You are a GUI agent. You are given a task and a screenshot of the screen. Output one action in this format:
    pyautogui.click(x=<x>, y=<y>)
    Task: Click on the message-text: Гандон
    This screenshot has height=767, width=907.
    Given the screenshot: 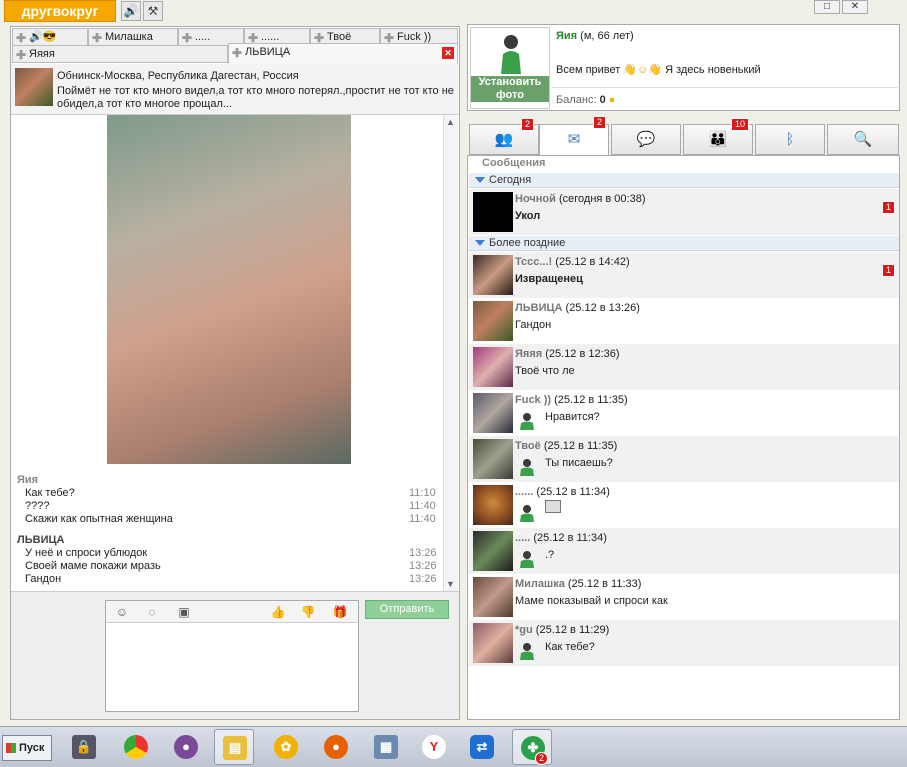 What is the action you would take?
    pyautogui.click(x=43, y=579)
    